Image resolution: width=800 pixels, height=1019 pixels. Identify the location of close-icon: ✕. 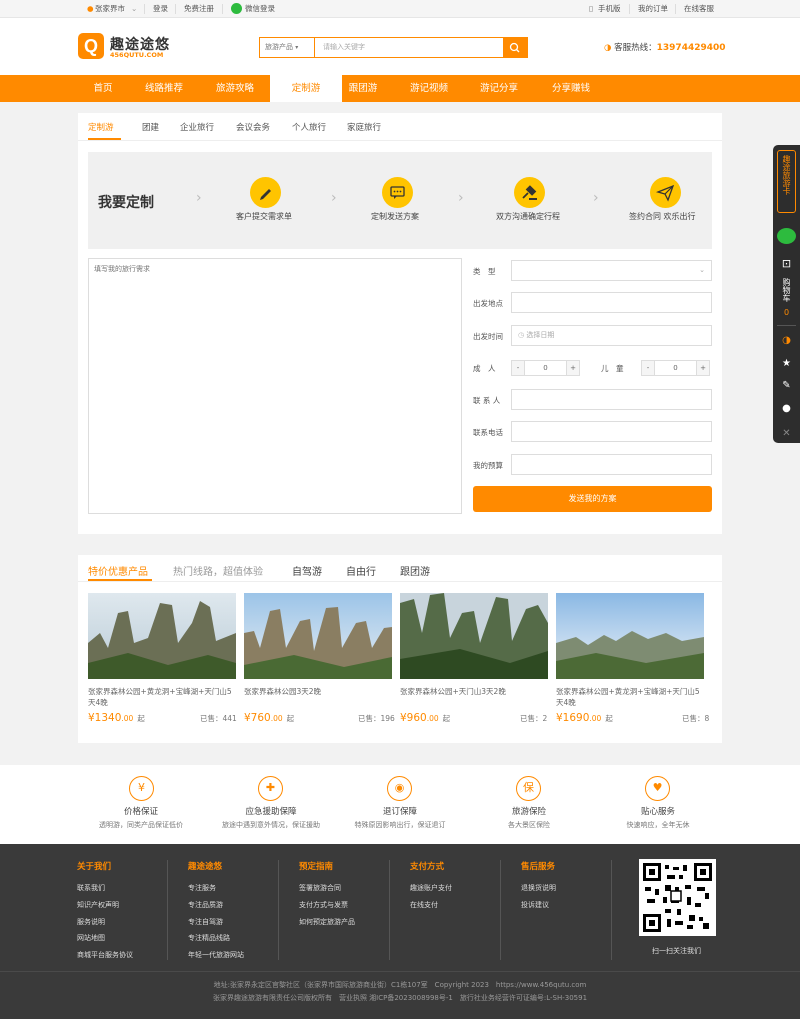
(786, 434).